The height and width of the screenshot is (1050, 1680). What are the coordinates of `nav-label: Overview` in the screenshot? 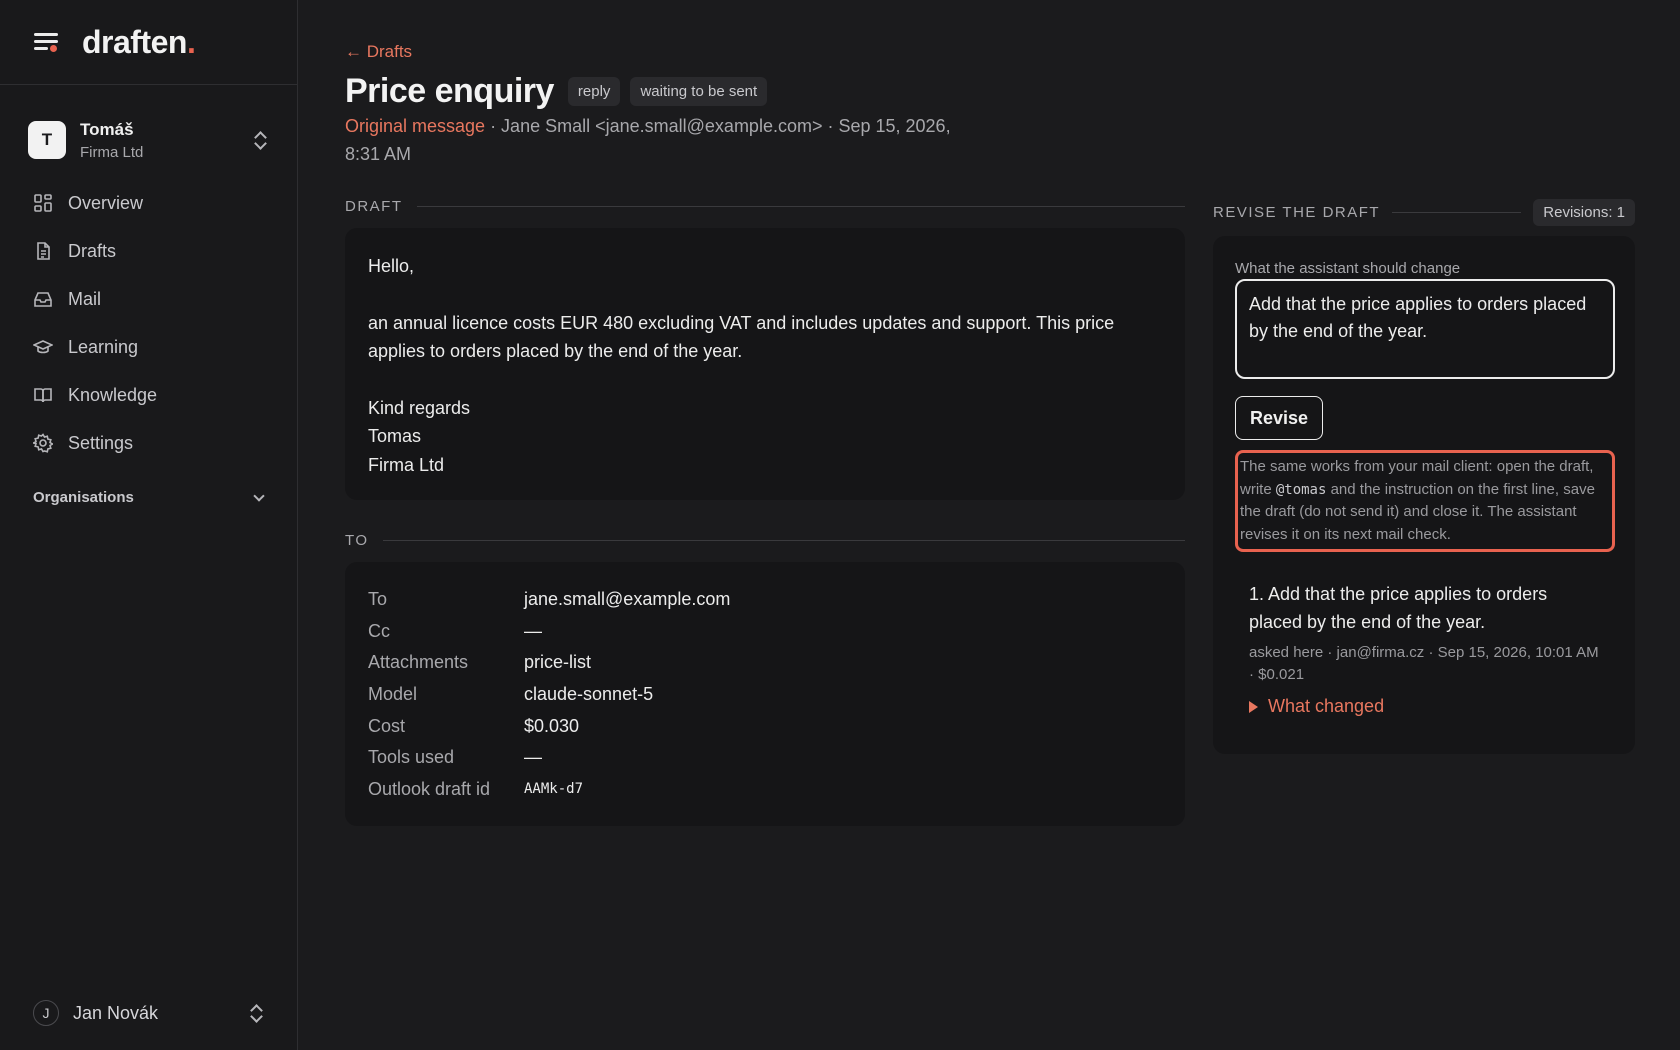 It's located at (106, 202).